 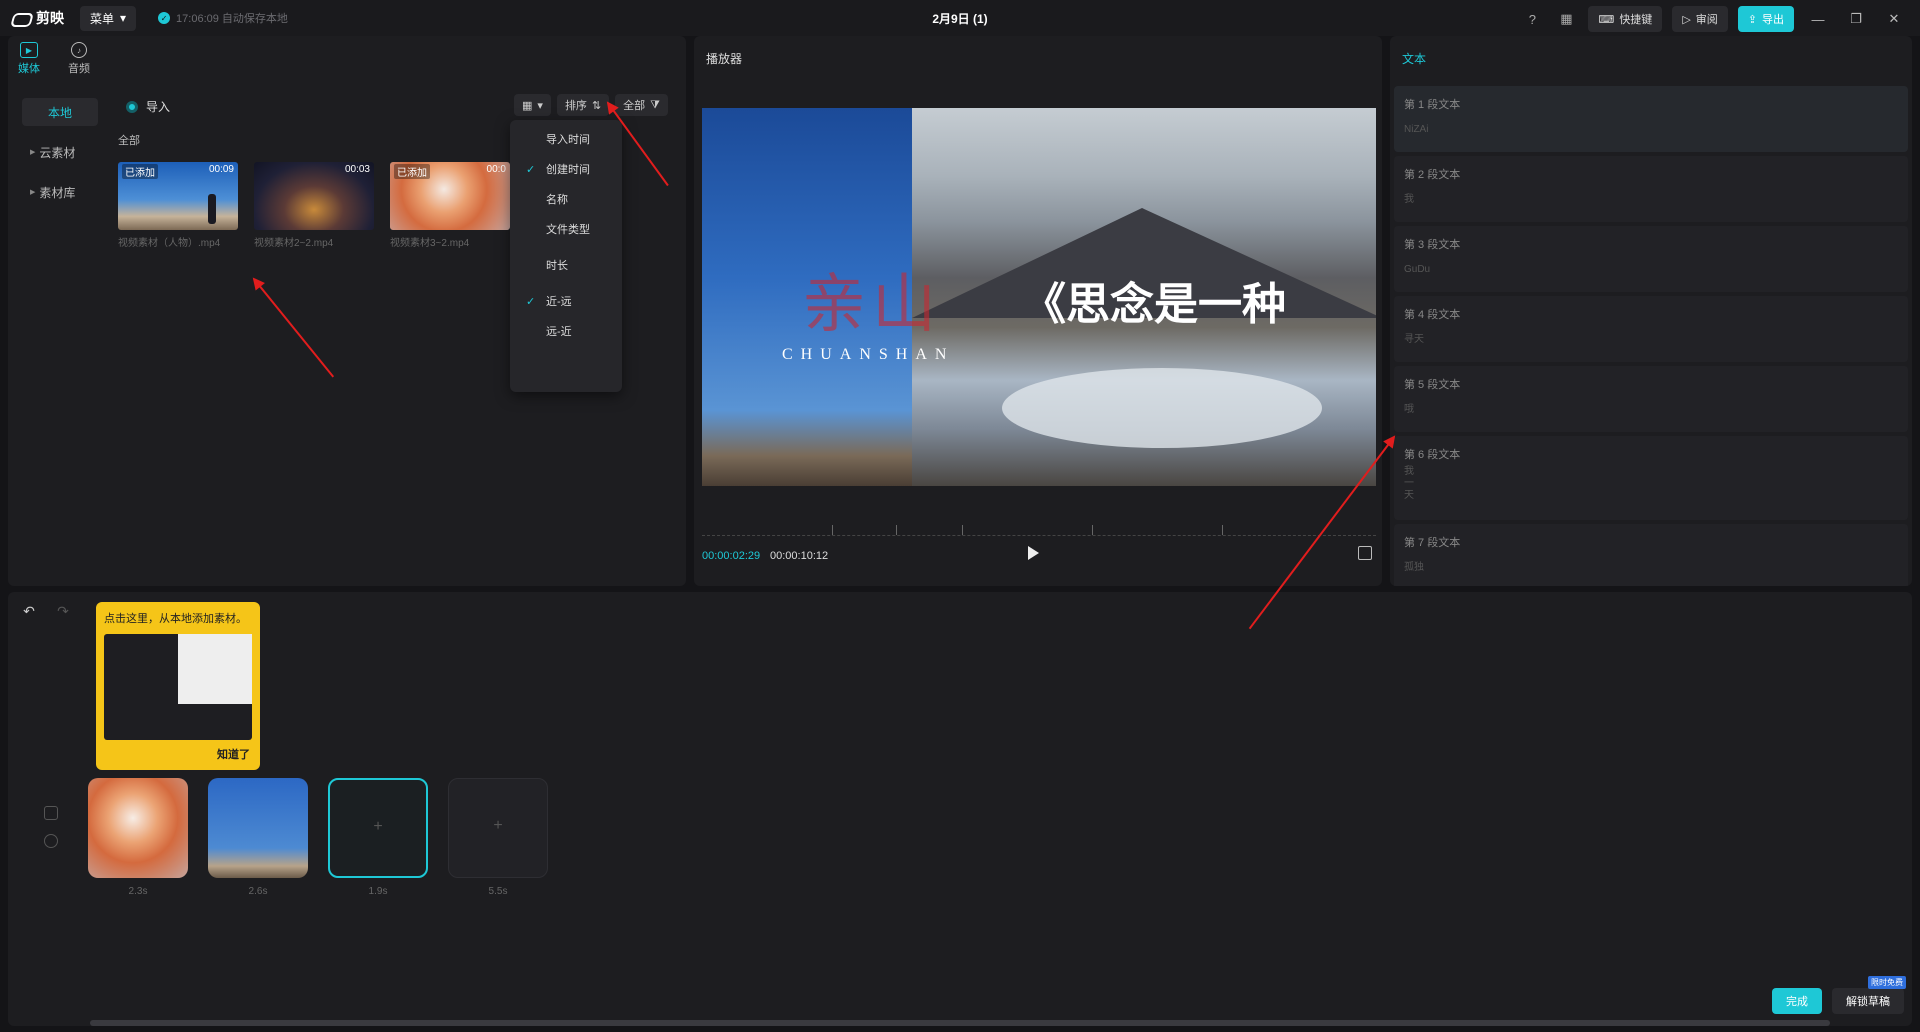 I want to click on filter-button: 全部 ⧩, so click(x=641, y=105).